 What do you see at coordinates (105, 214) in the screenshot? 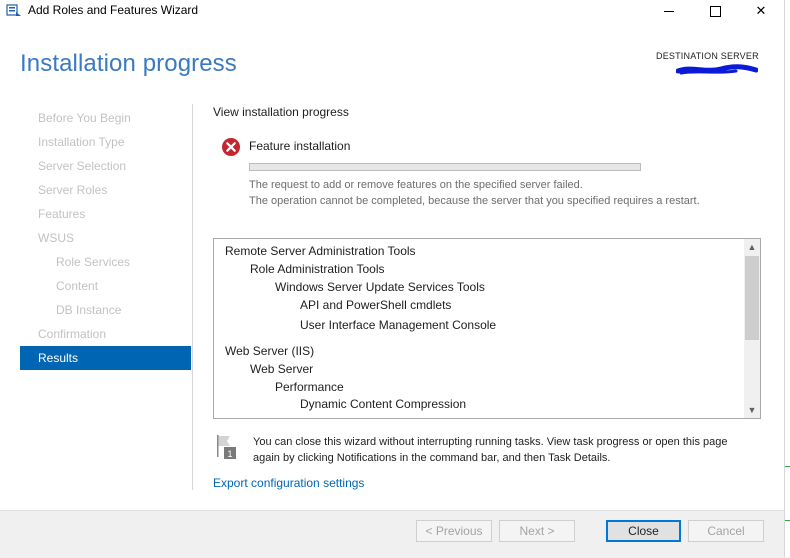
I see `nav-step-features: Features` at bounding box center [105, 214].